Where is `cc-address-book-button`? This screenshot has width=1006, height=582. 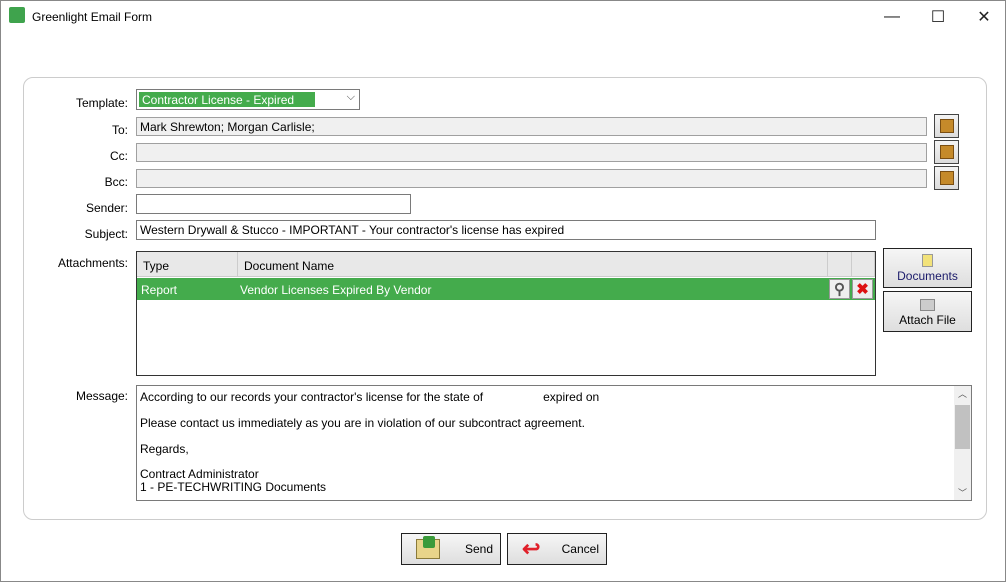 cc-address-book-button is located at coordinates (946, 152).